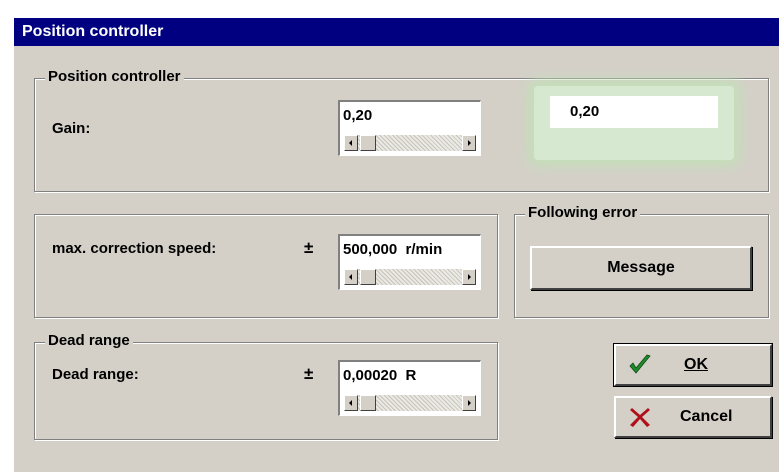 This screenshot has height=472, width=779. I want to click on message-button: Message, so click(641, 268).